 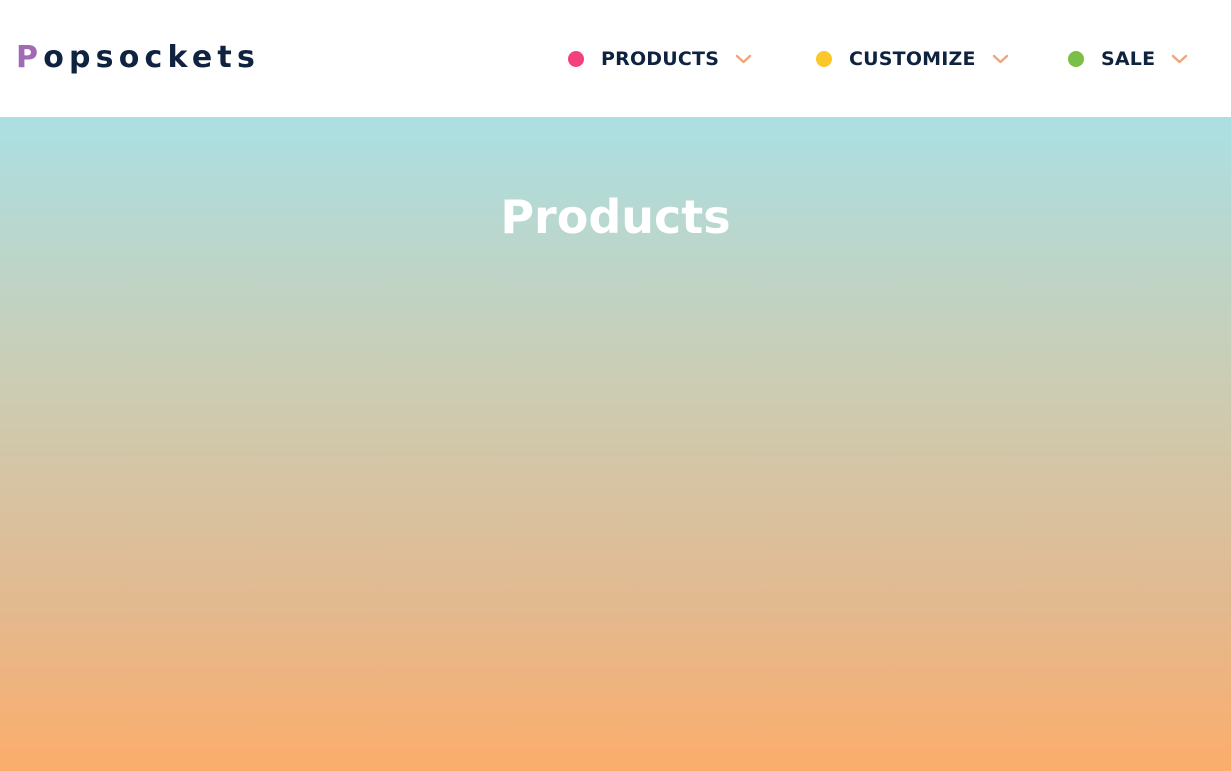 I want to click on brand-logo: Popsockets, so click(x=138, y=58).